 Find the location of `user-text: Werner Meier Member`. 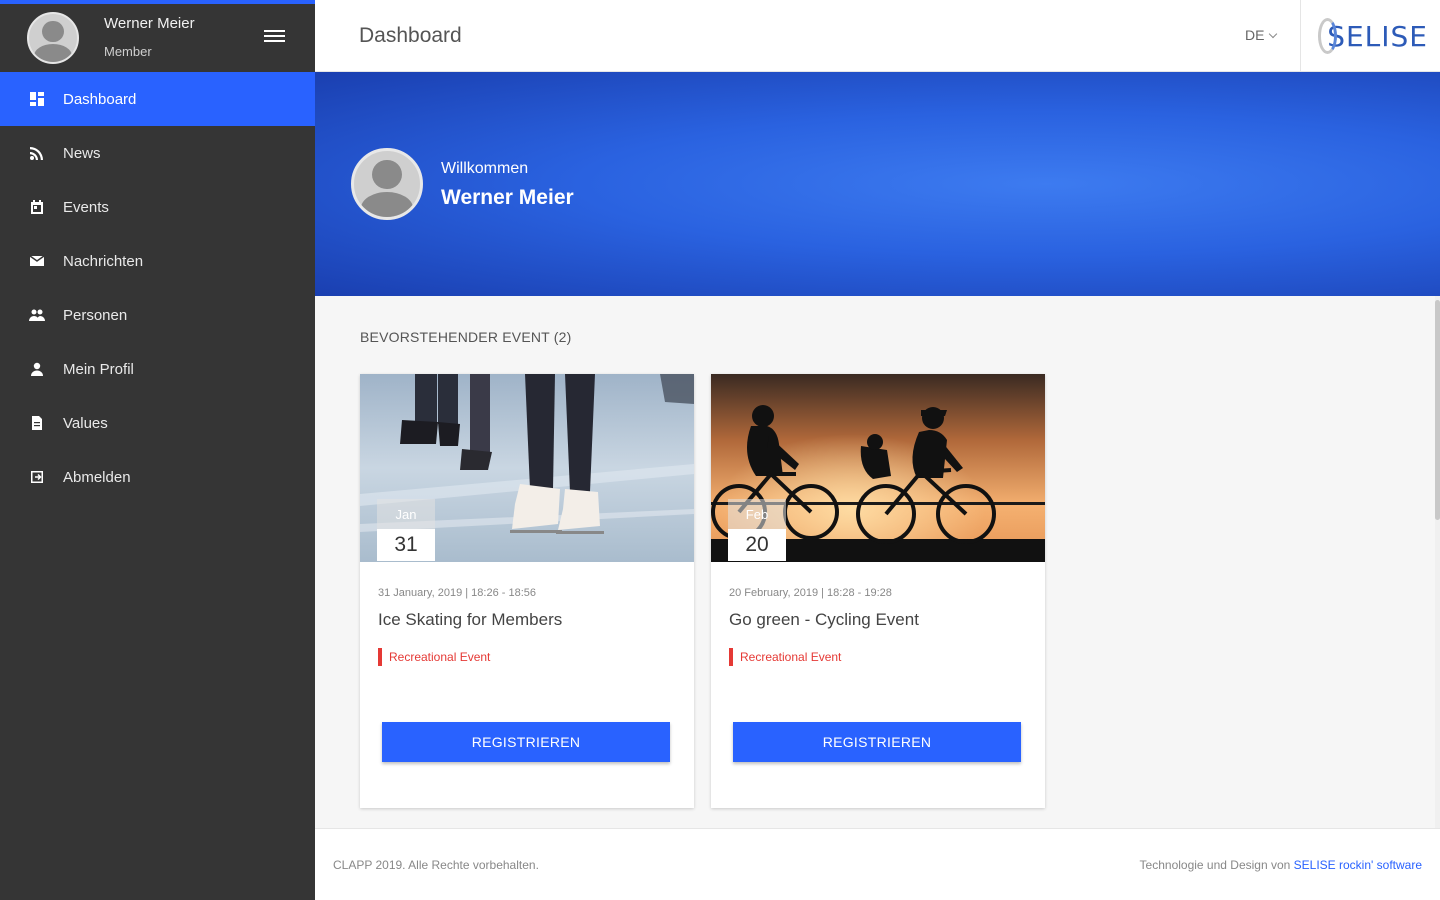

user-text: Werner Meier Member is located at coordinates (149, 38).